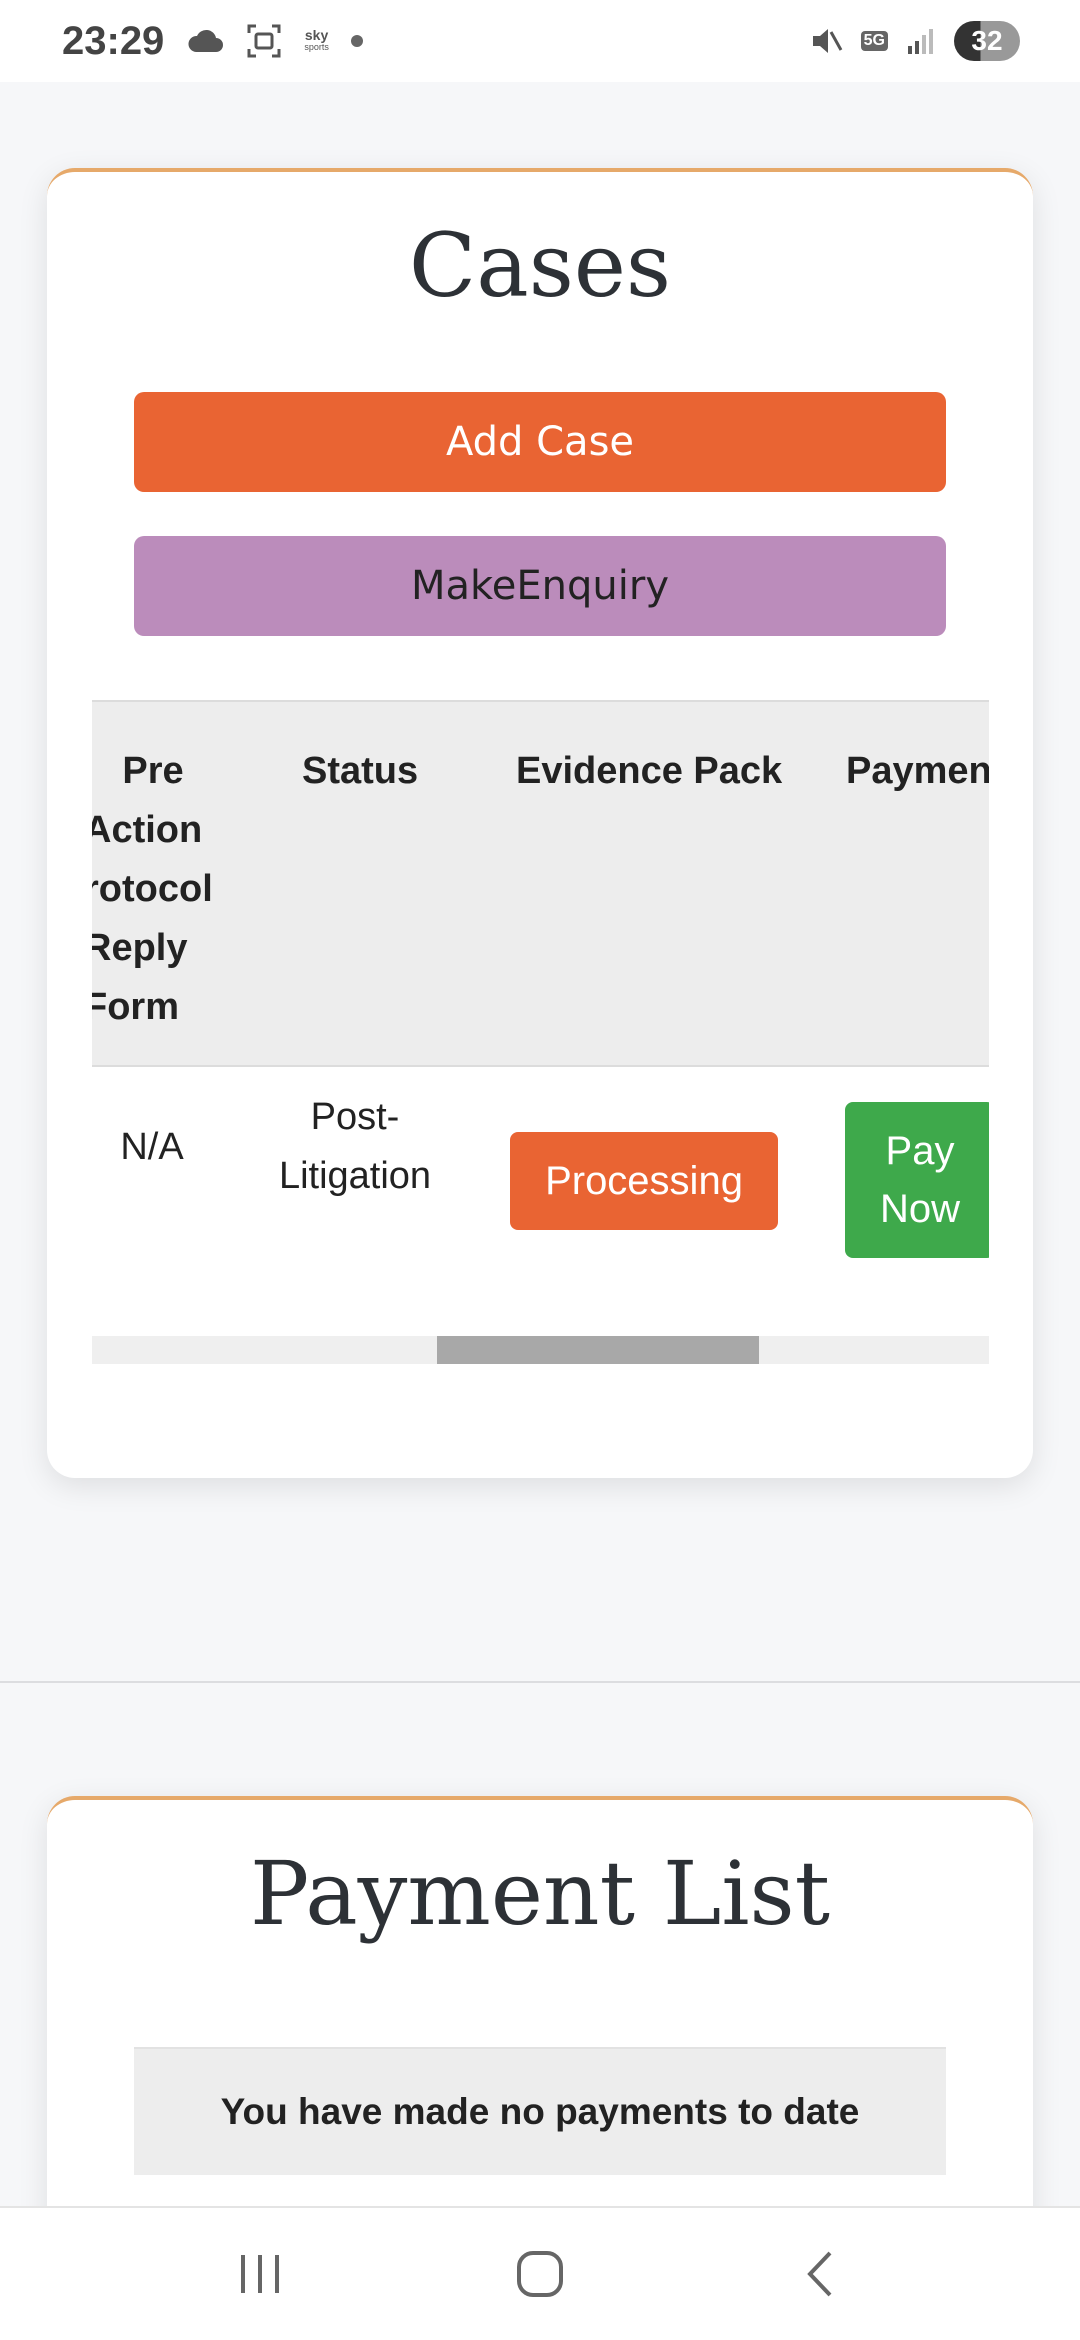 The image size is (1080, 2340). I want to click on status-time: 23:29, so click(113, 40).